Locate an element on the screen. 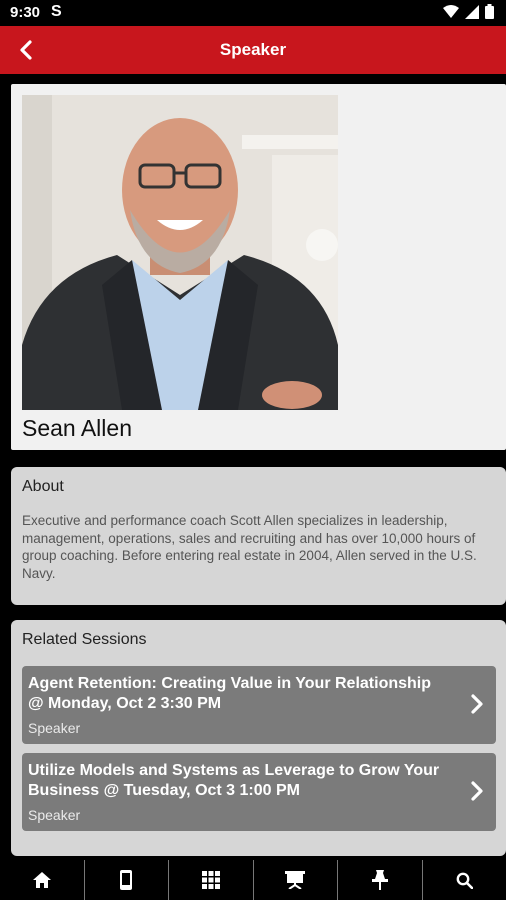 The height and width of the screenshot is (900, 506). tab-home is located at coordinates (42, 880).